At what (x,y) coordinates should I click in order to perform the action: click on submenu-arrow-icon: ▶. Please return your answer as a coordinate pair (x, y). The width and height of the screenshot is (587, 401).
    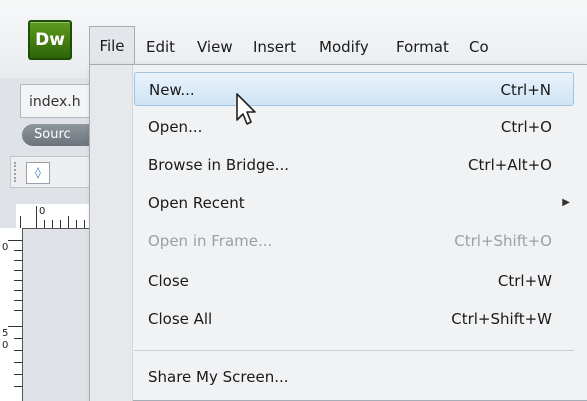
    Looking at the image, I should click on (566, 202).